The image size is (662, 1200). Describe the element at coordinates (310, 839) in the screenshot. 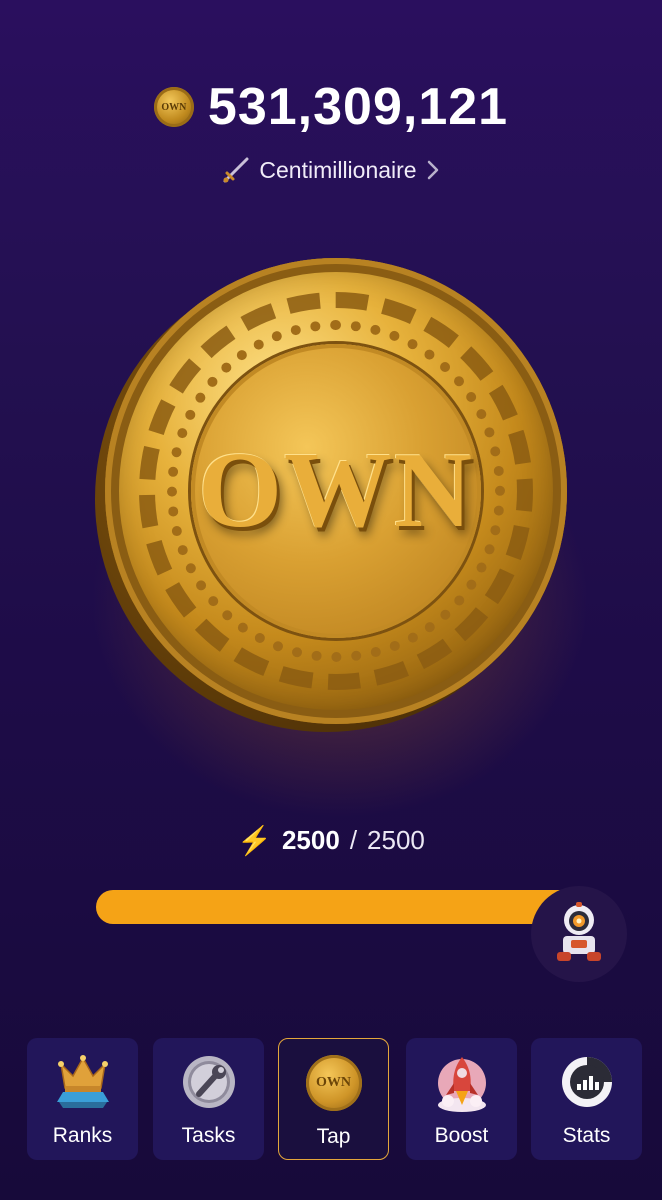

I see `energy-current: 2500` at that location.